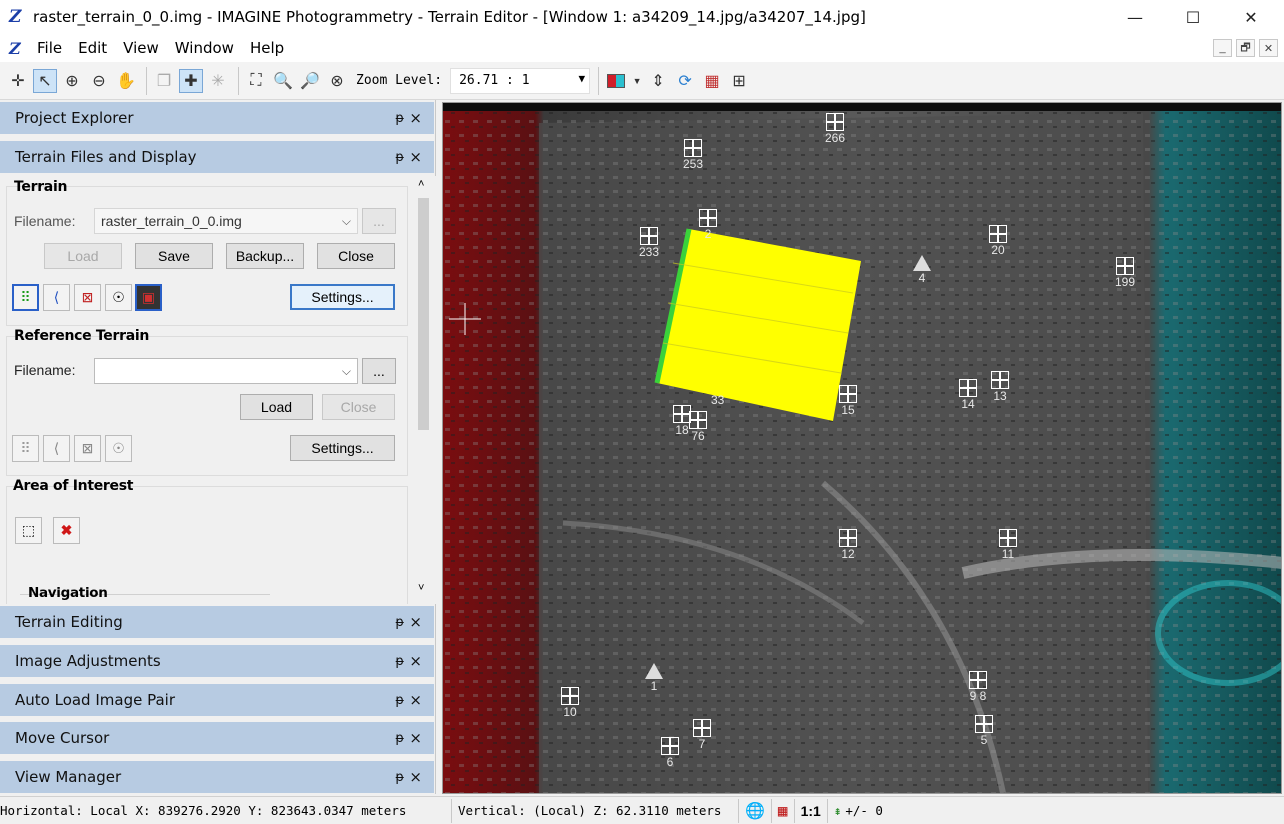 This screenshot has height=824, width=1284. Describe the element at coordinates (1251, 17) in the screenshot. I see `close-window-button: ✕` at that location.